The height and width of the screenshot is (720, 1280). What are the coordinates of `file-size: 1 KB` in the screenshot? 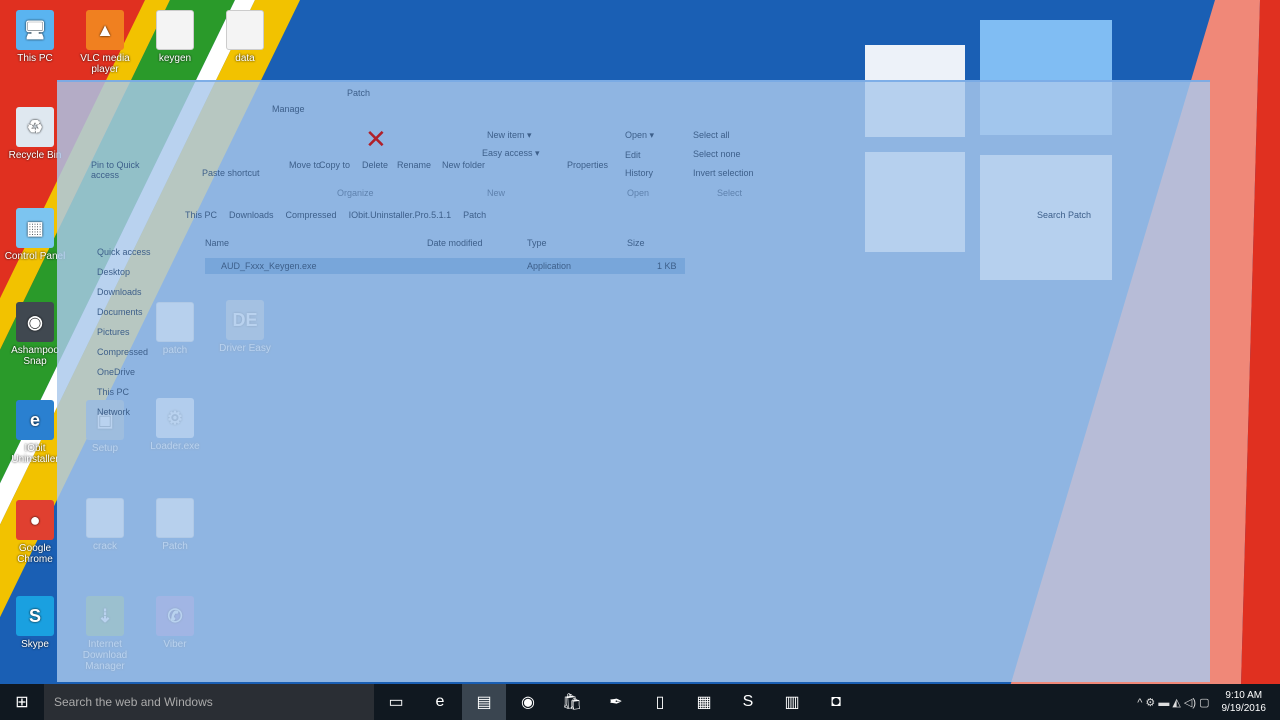 It's located at (667, 266).